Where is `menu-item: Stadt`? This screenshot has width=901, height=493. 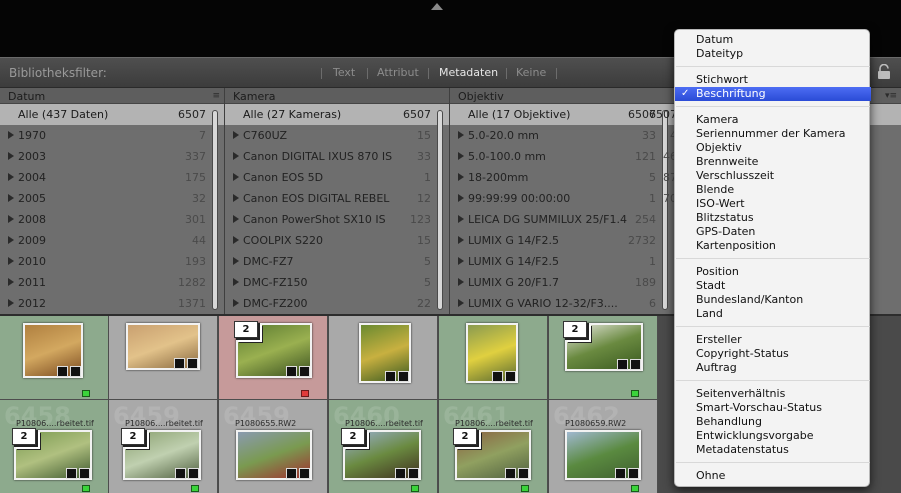 menu-item: Stadt is located at coordinates (773, 286).